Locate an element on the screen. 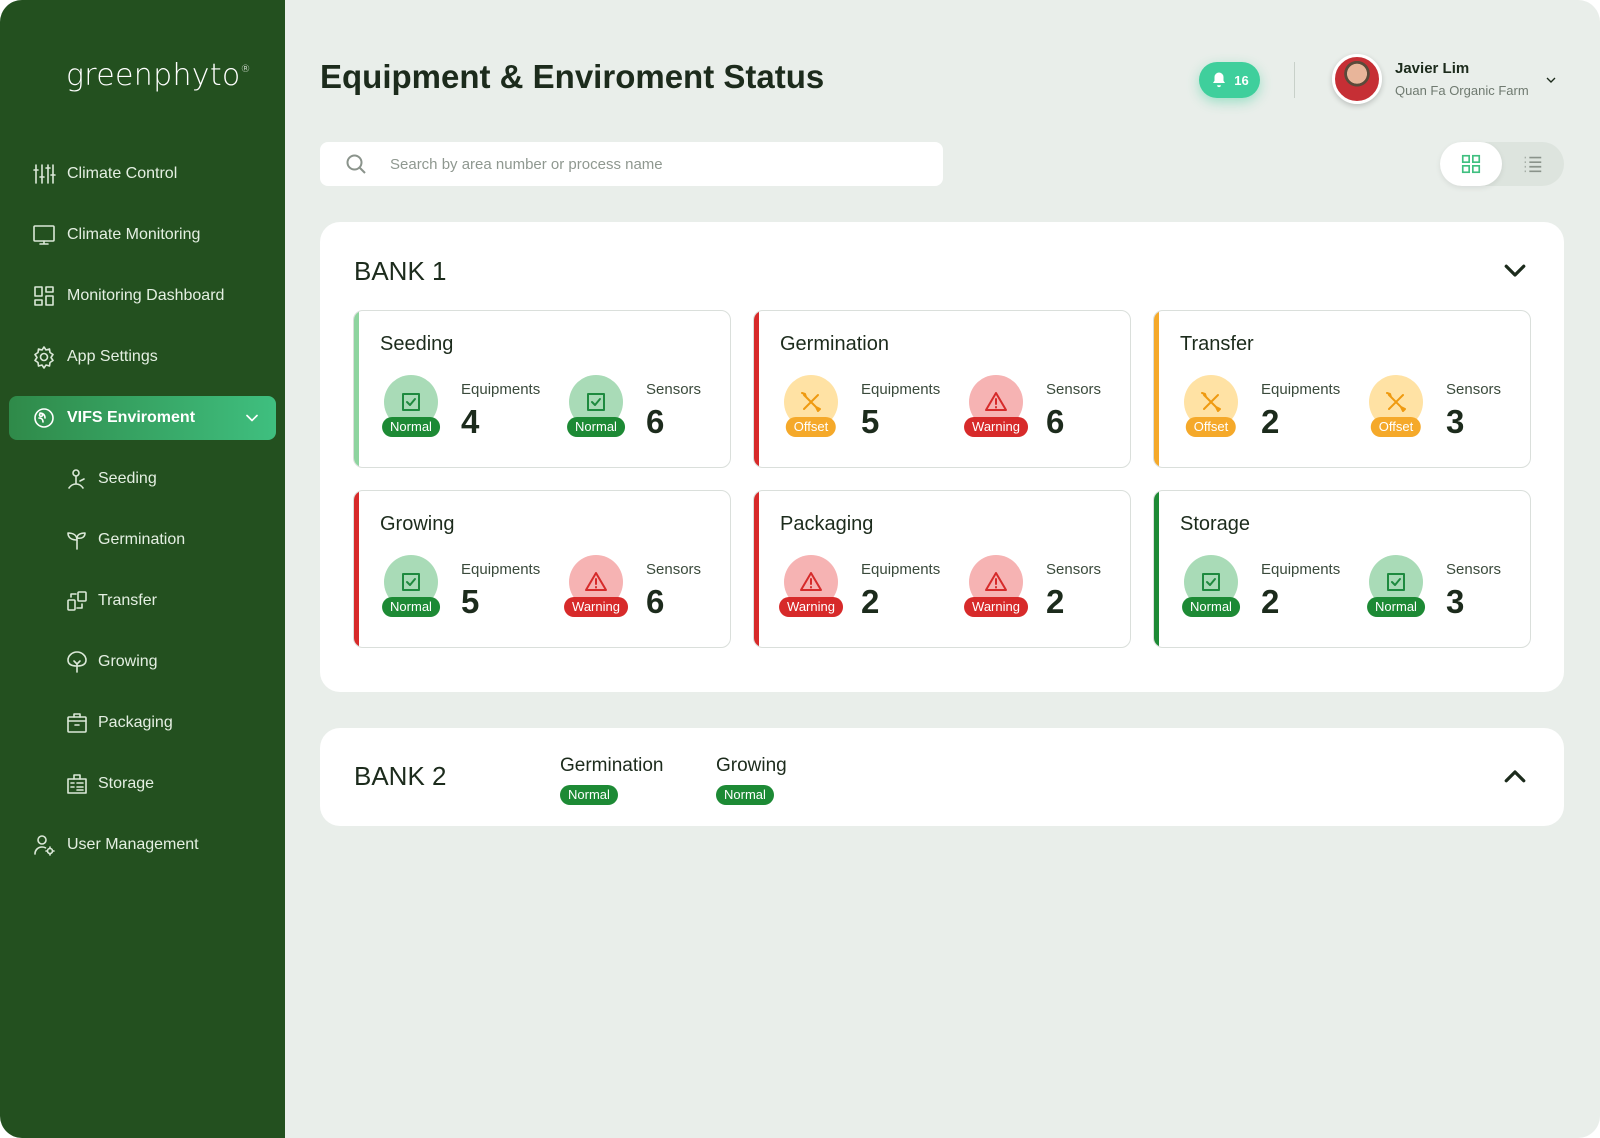 The image size is (1600, 1138). sidebar-item-label: Growing is located at coordinates (128, 661).